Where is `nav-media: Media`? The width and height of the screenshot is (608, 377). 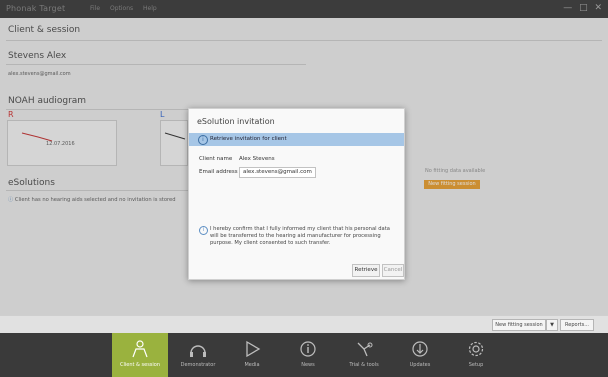 nav-media: Media is located at coordinates (252, 355).